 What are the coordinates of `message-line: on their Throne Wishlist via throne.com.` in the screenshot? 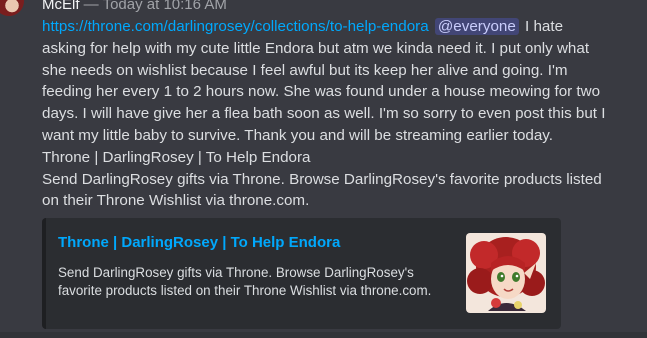 It's located at (176, 201).